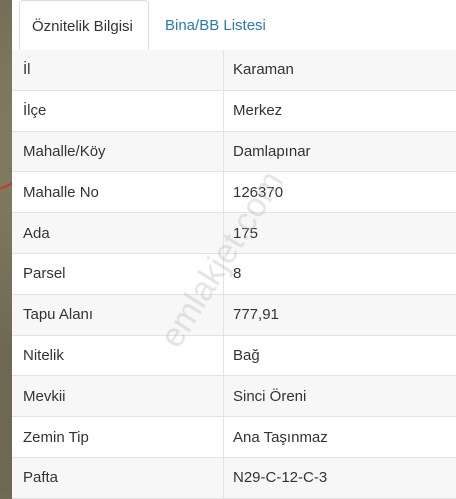  I want to click on row-label: Ada, so click(118, 233).